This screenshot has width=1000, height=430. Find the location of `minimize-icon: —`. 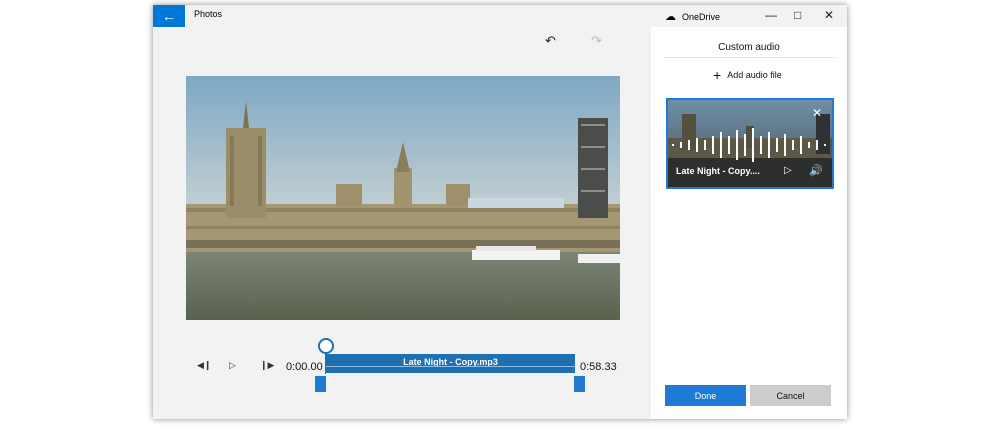

minimize-icon: — is located at coordinates (771, 15).